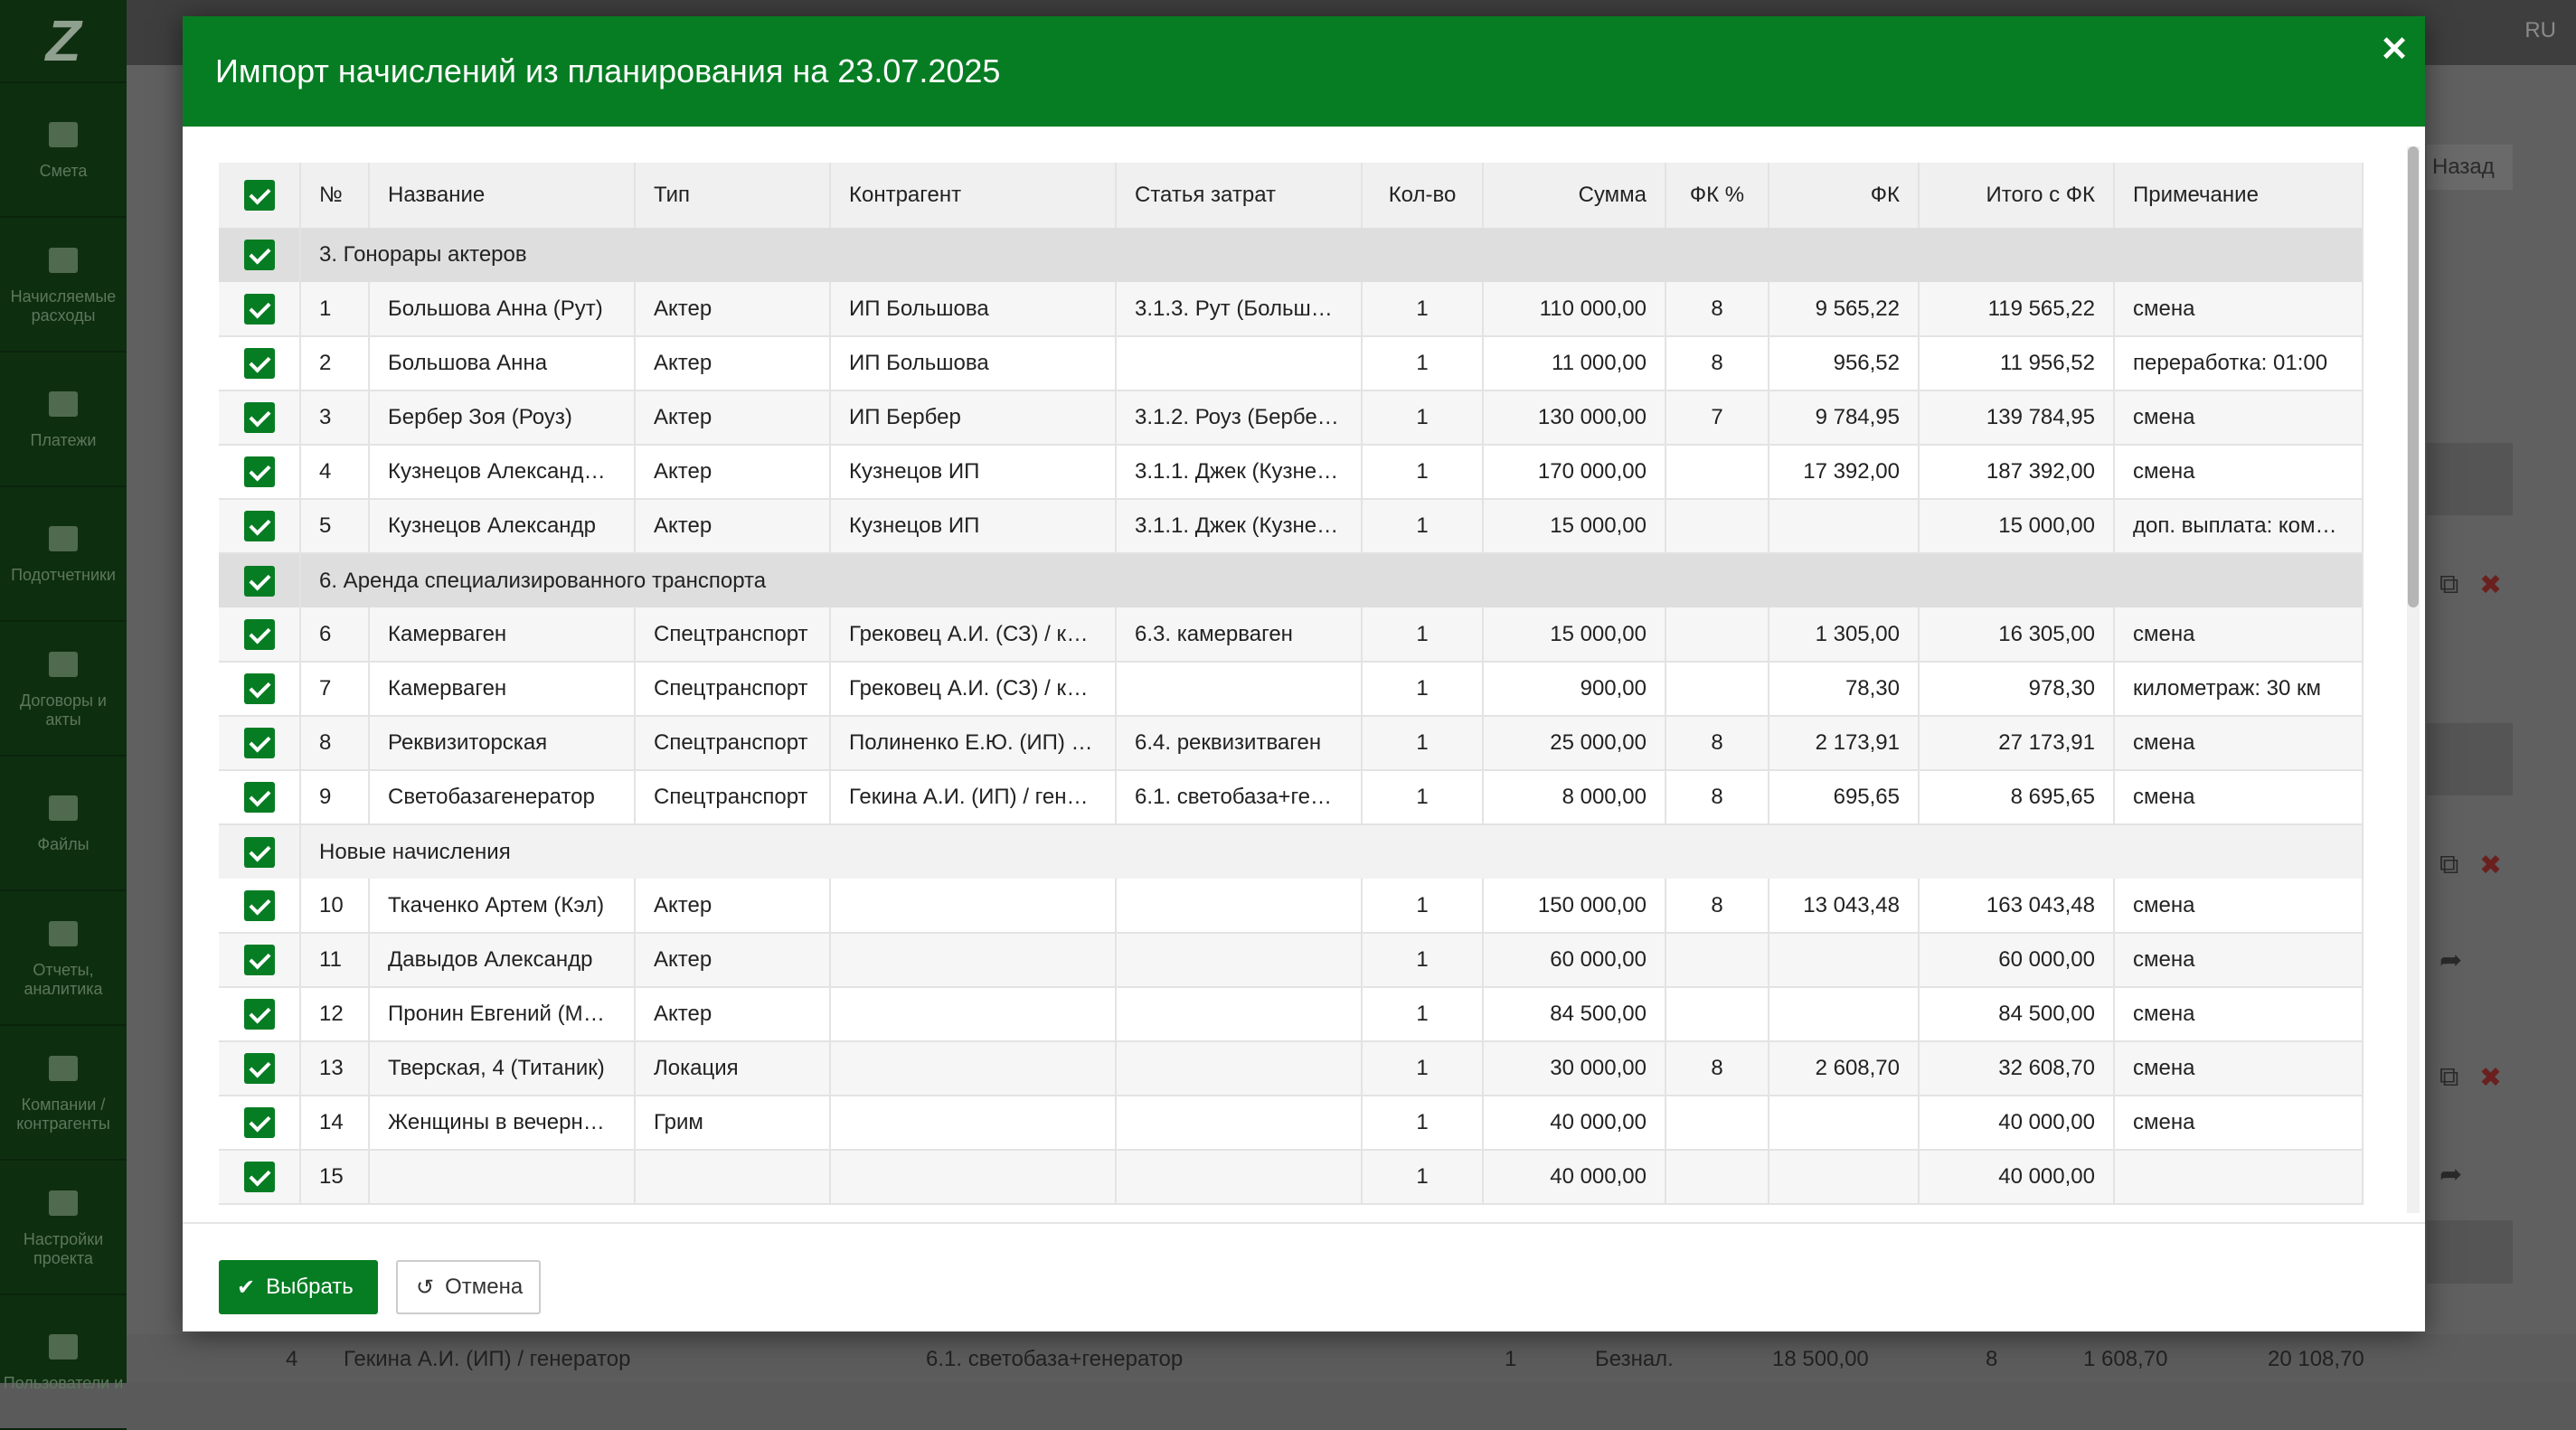 The height and width of the screenshot is (1430, 2576). What do you see at coordinates (335, 310) in the screenshot?
I see `cell-num: 1` at bounding box center [335, 310].